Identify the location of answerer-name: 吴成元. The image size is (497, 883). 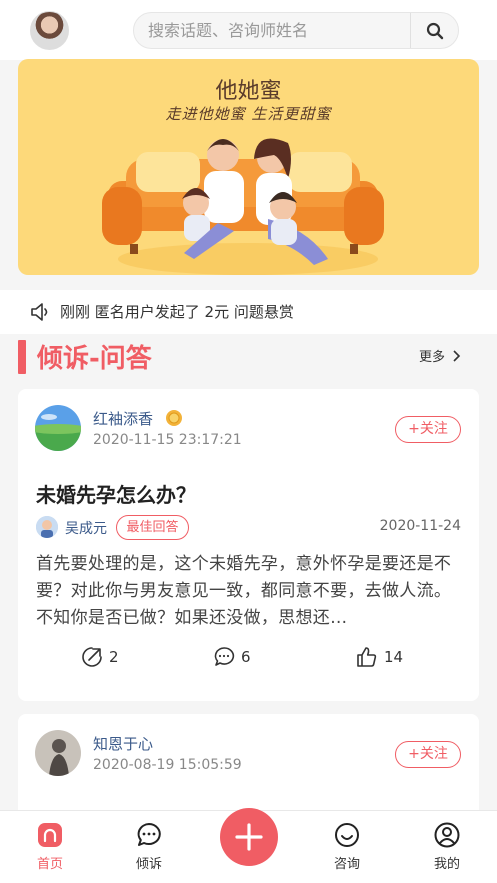
(86, 528).